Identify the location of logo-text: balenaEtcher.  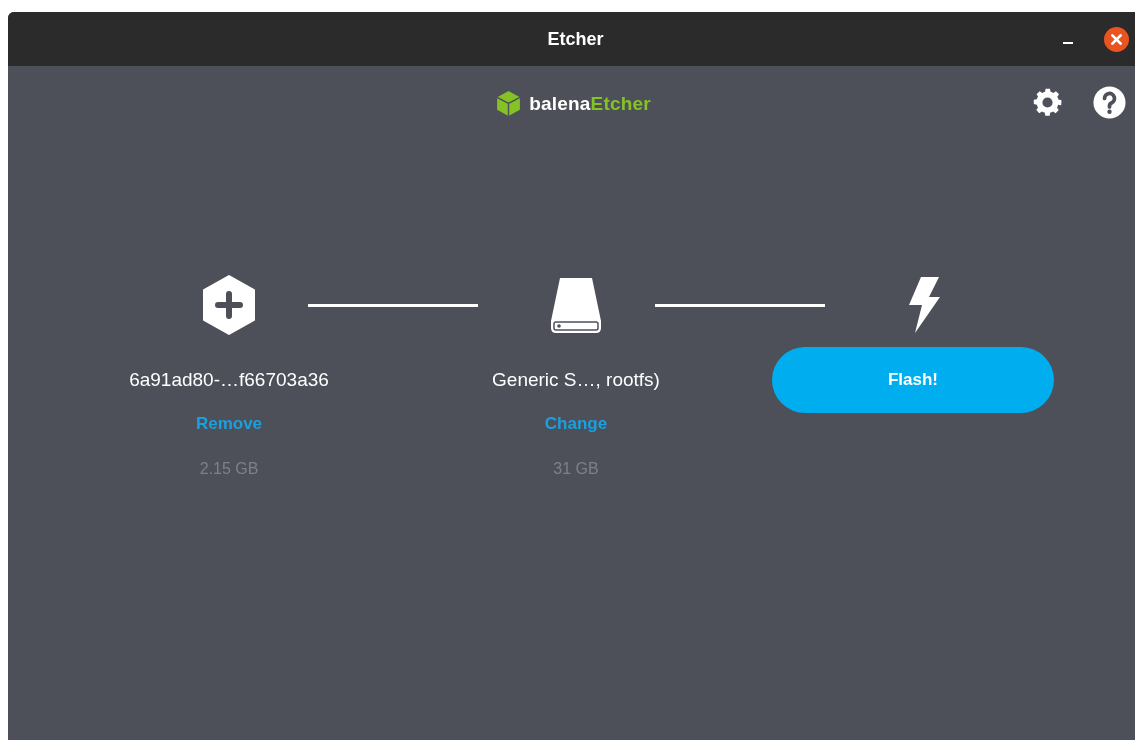
(590, 103).